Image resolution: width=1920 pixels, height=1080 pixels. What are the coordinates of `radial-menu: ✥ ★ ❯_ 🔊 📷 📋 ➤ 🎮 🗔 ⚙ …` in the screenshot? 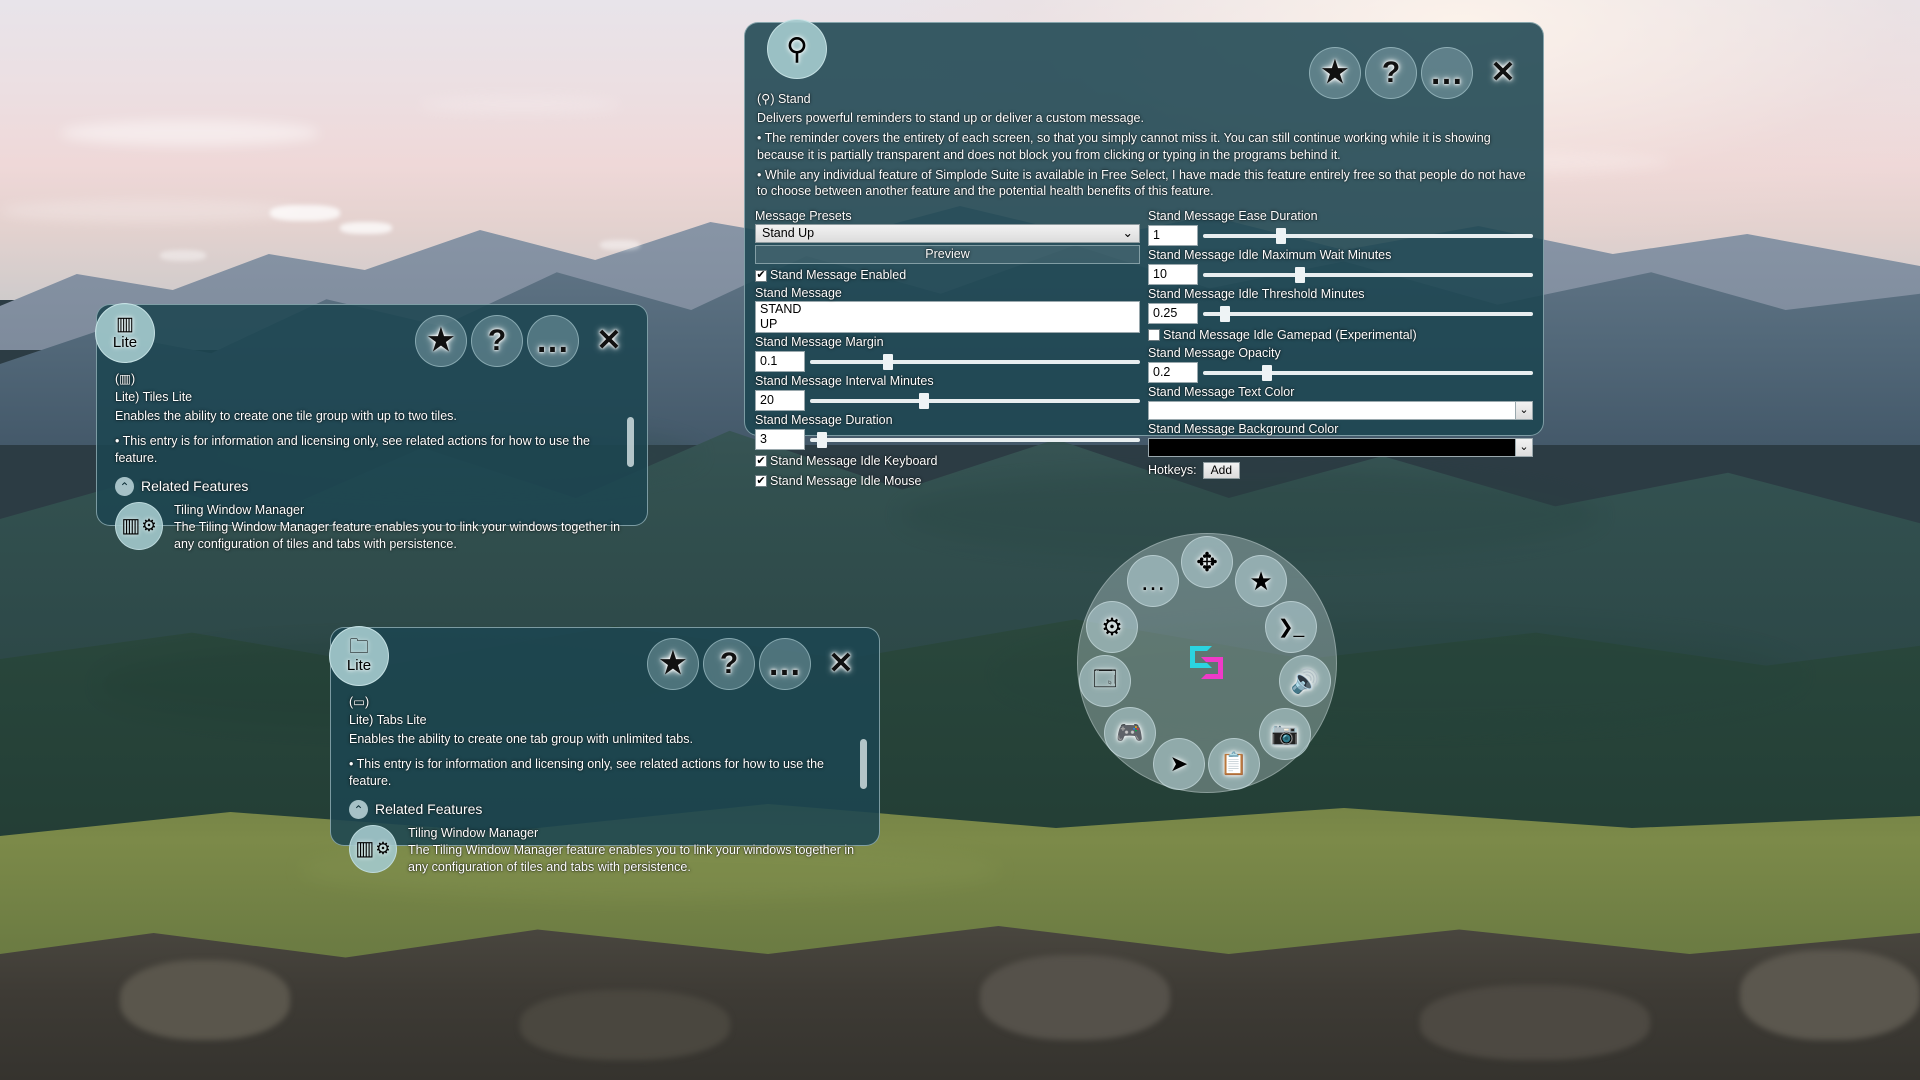 It's located at (1207, 663).